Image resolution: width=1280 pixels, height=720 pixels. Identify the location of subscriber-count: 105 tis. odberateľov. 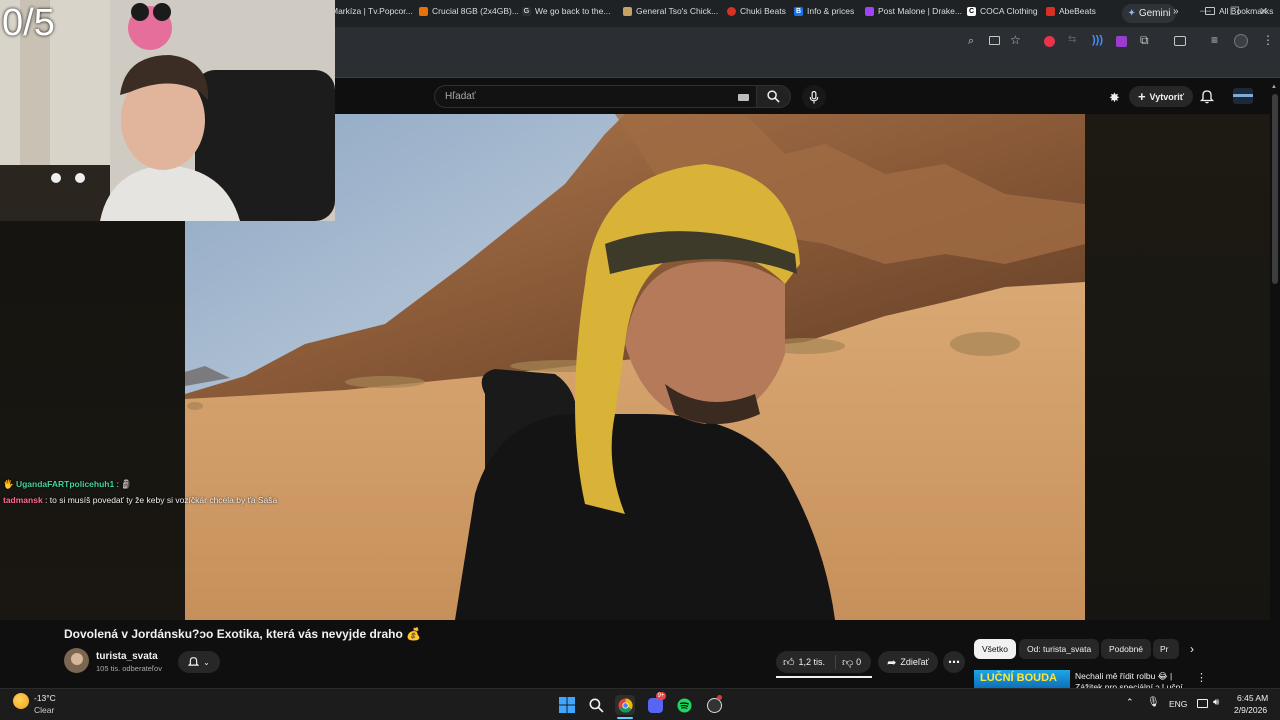
(129, 668).